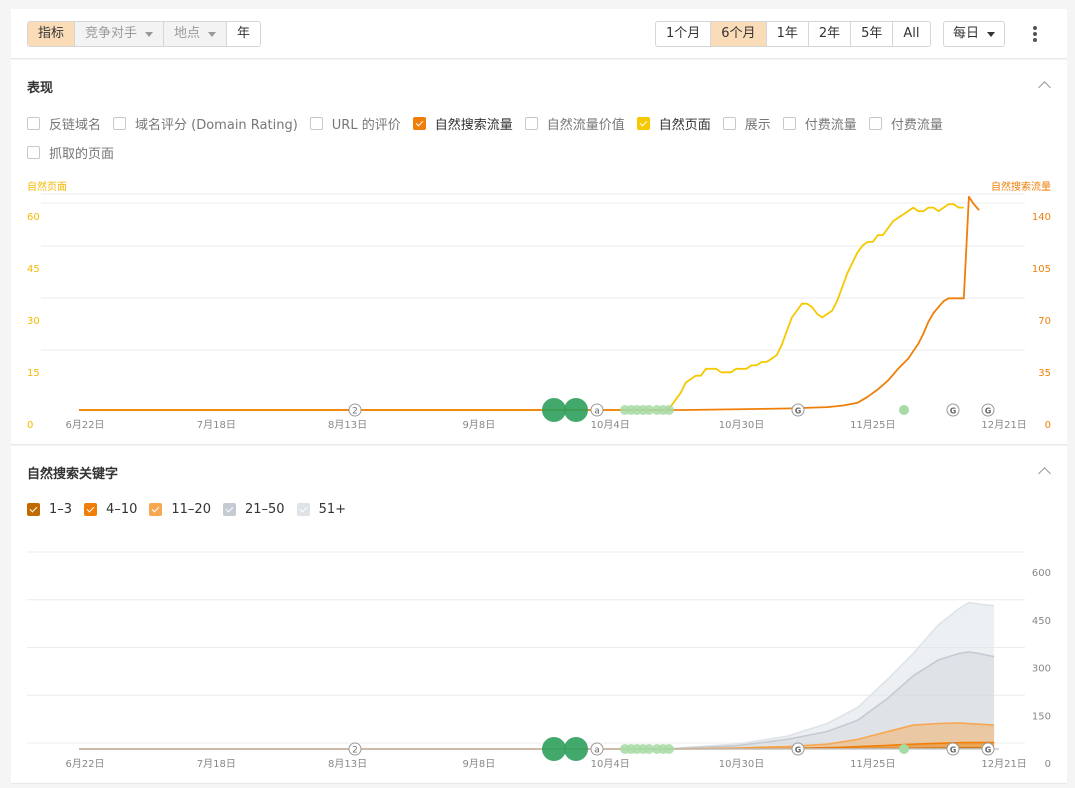  I want to click on interval-label: 每日, so click(966, 33).